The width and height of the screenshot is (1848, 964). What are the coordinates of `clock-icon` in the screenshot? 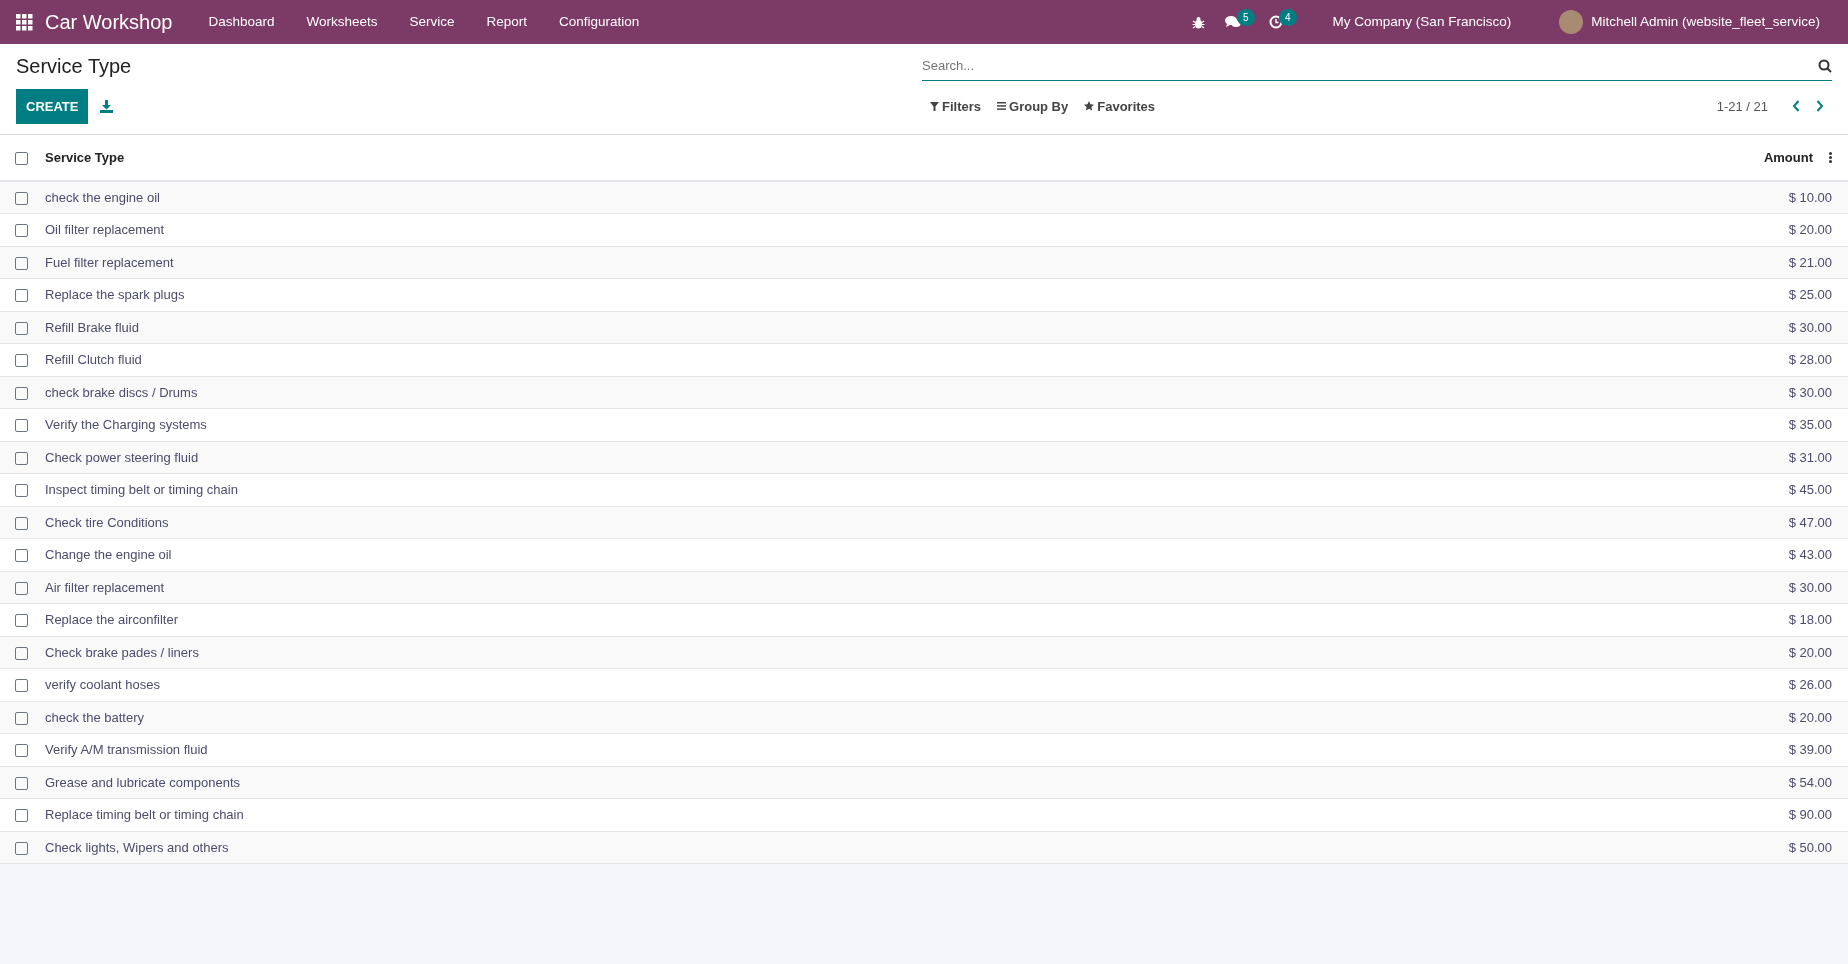 It's located at (1275, 22).